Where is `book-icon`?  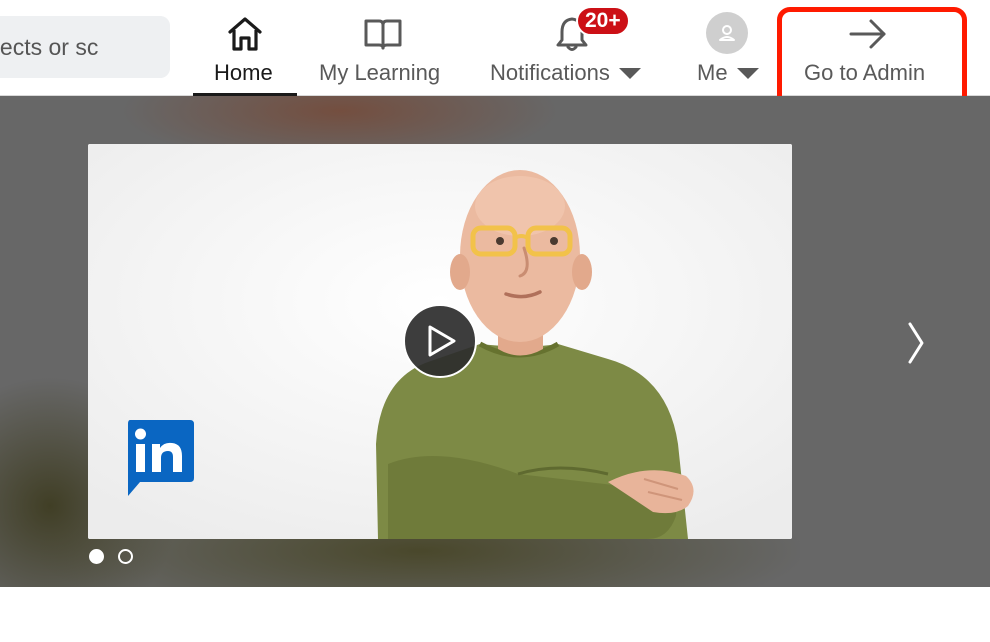 book-icon is located at coordinates (383, 34).